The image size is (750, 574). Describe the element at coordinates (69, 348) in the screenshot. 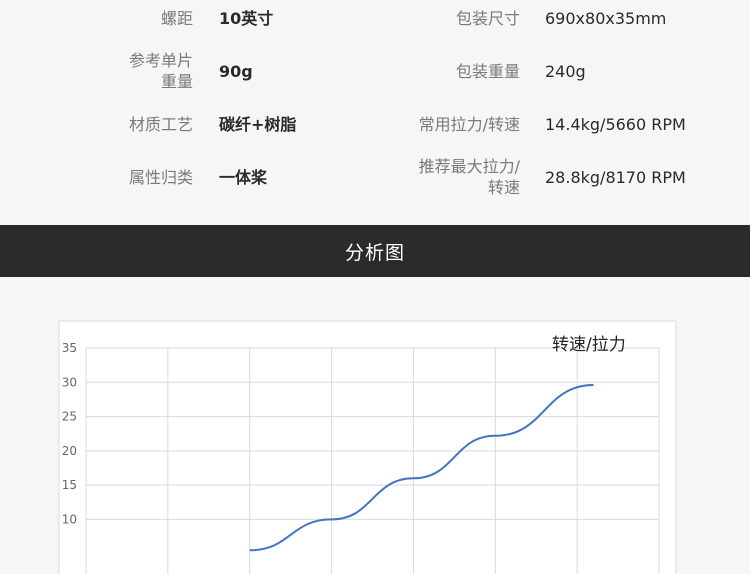

I see `y-tick-label: 35` at that location.